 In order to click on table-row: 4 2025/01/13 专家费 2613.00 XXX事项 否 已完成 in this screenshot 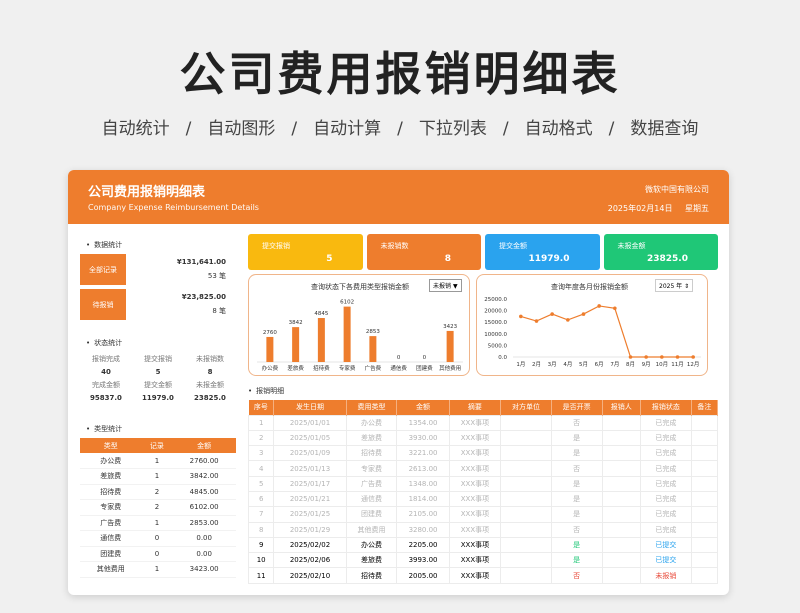, I will do `click(483, 468)`.